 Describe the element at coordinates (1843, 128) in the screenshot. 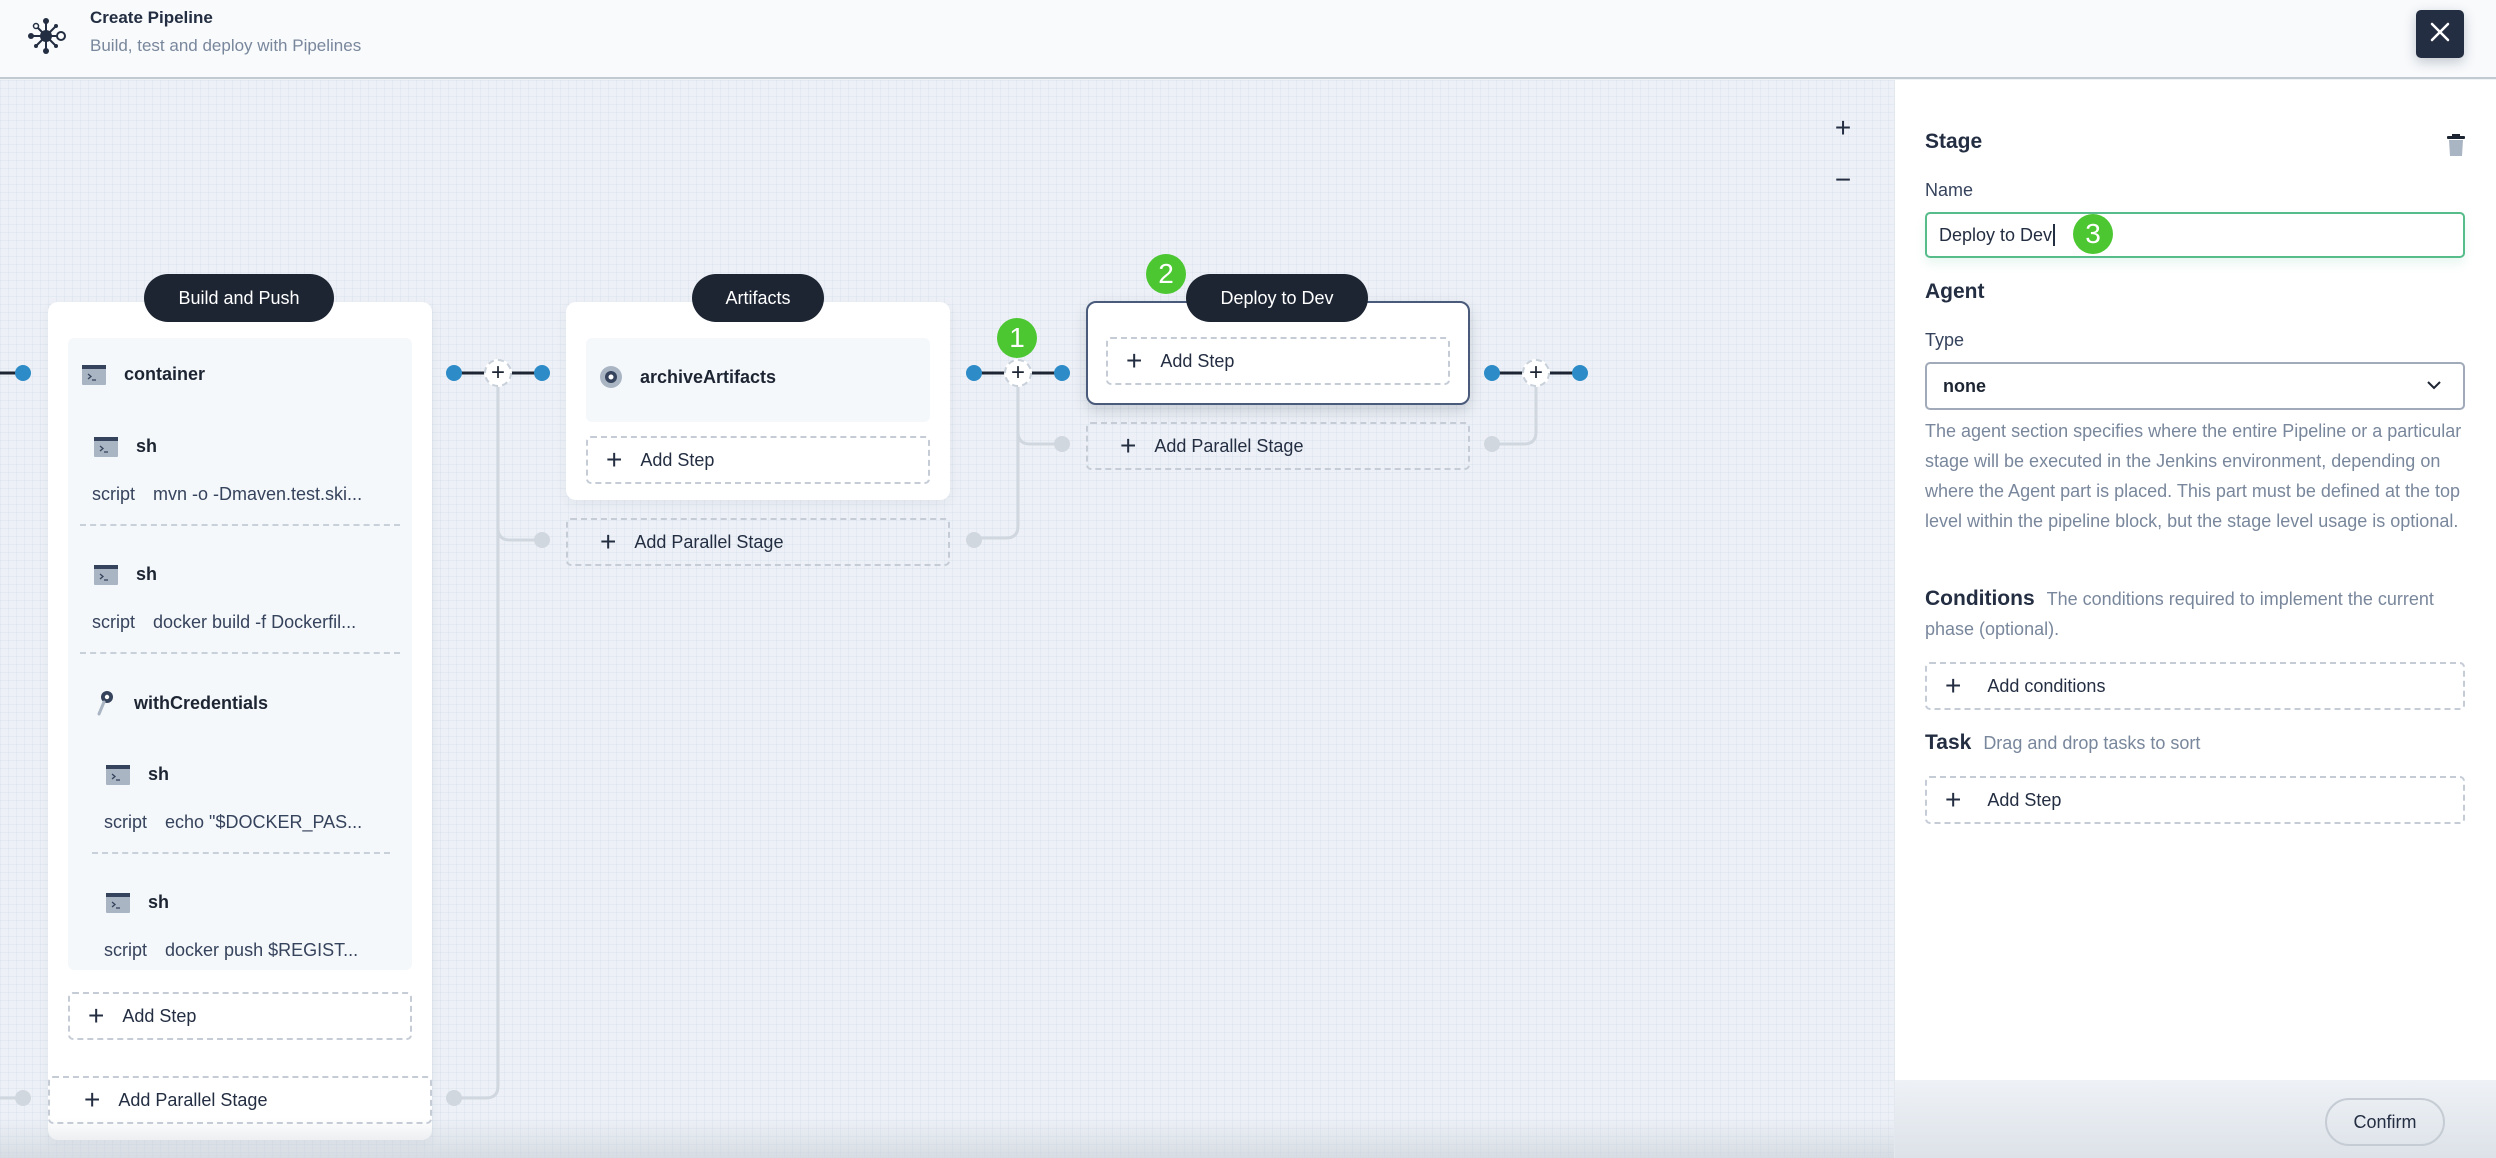

I see `zoom-in-button: +` at that location.